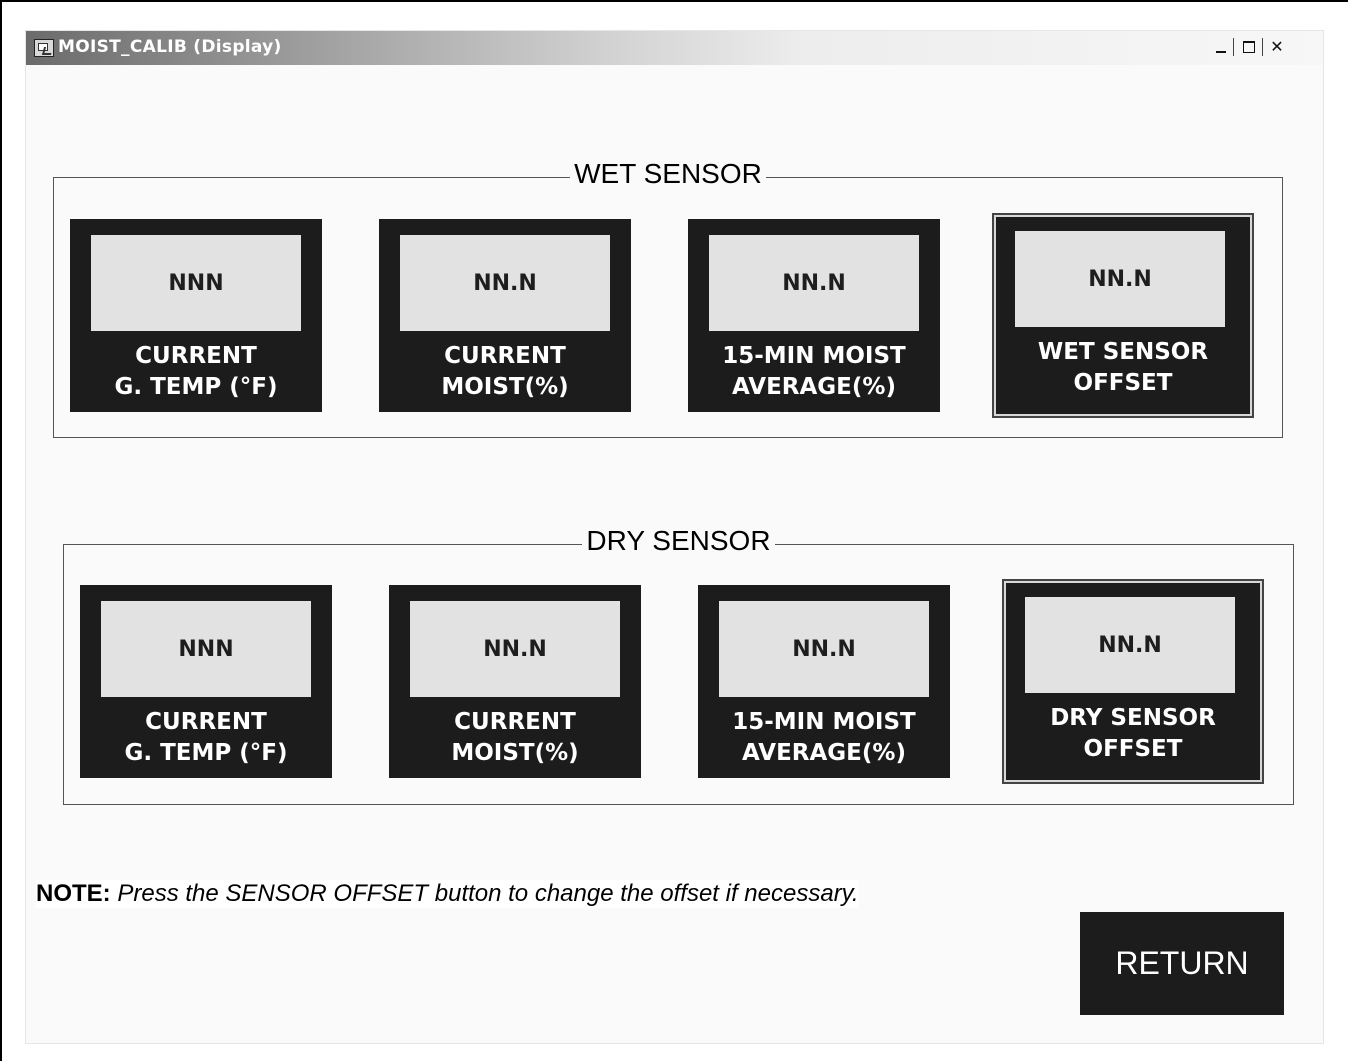  Describe the element at coordinates (505, 283) in the screenshot. I see `wet-current-moist-value: NN.N` at that location.